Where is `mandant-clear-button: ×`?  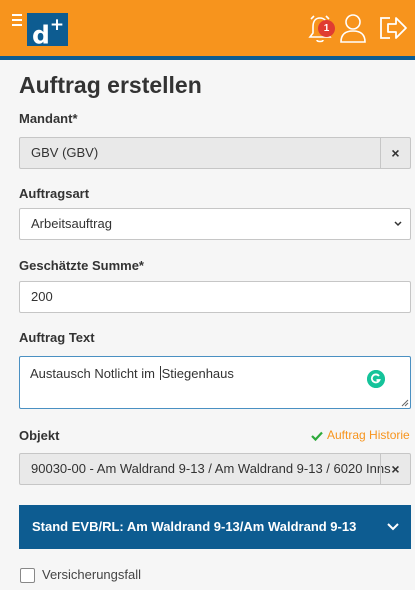
mandant-clear-button: × is located at coordinates (395, 153).